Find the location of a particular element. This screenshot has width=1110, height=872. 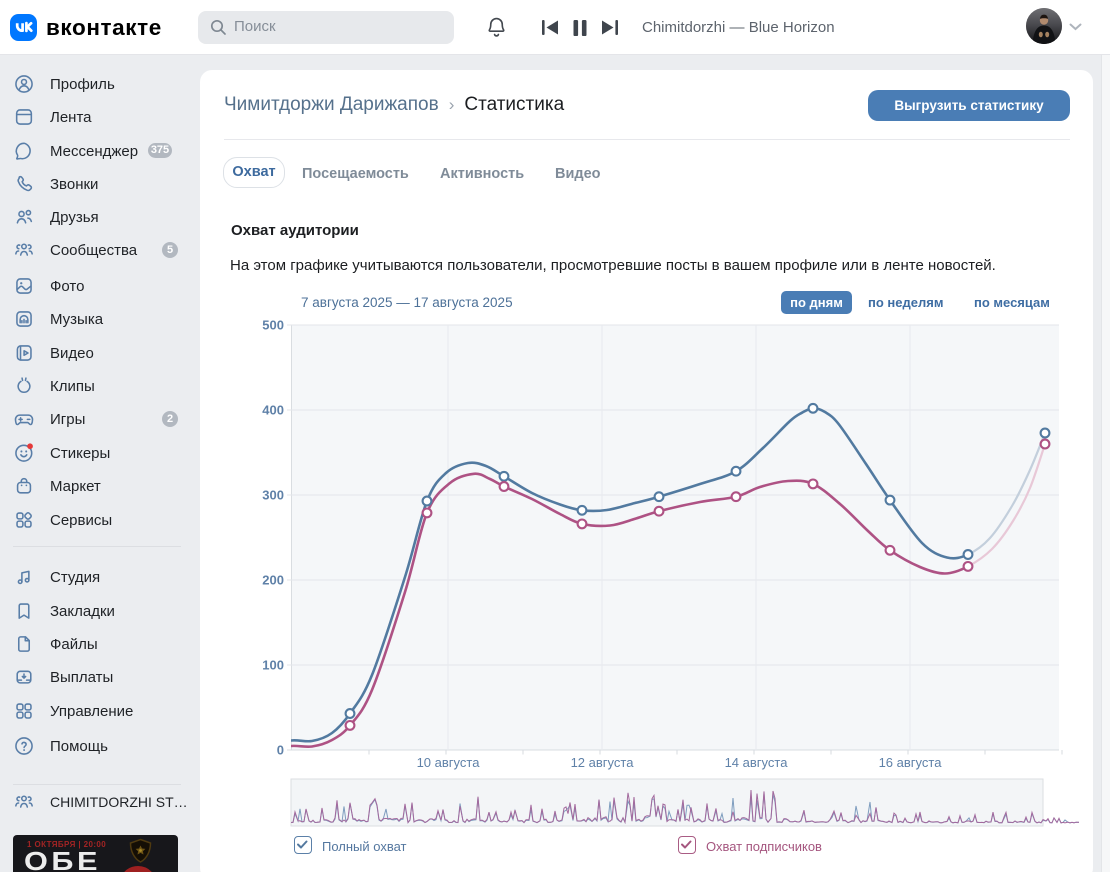

svg-text: 400 is located at coordinates (273, 410).